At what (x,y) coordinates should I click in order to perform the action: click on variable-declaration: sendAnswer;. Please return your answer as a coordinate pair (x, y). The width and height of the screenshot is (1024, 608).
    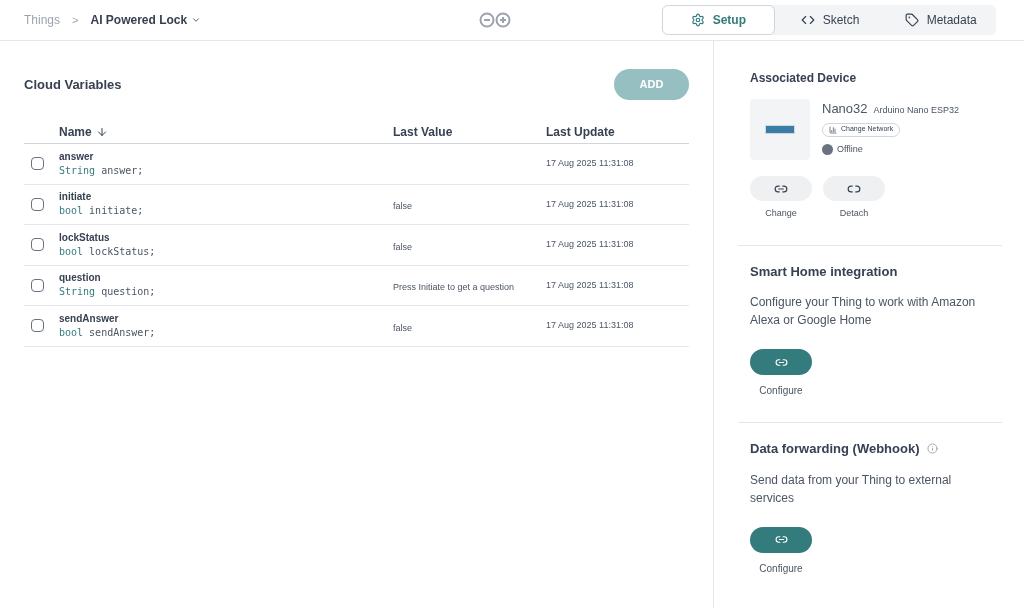
    Looking at the image, I should click on (122, 332).